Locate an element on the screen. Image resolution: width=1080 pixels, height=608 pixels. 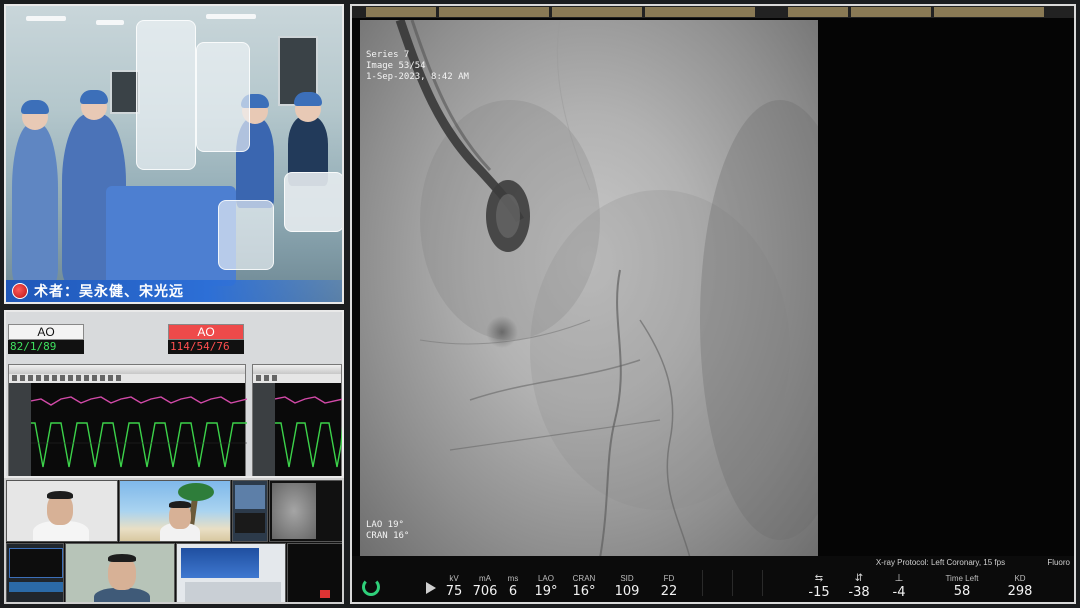
protocol-text: X-ray Protocol: Left Coronary, 15 fps is located at coordinates (940, 562).